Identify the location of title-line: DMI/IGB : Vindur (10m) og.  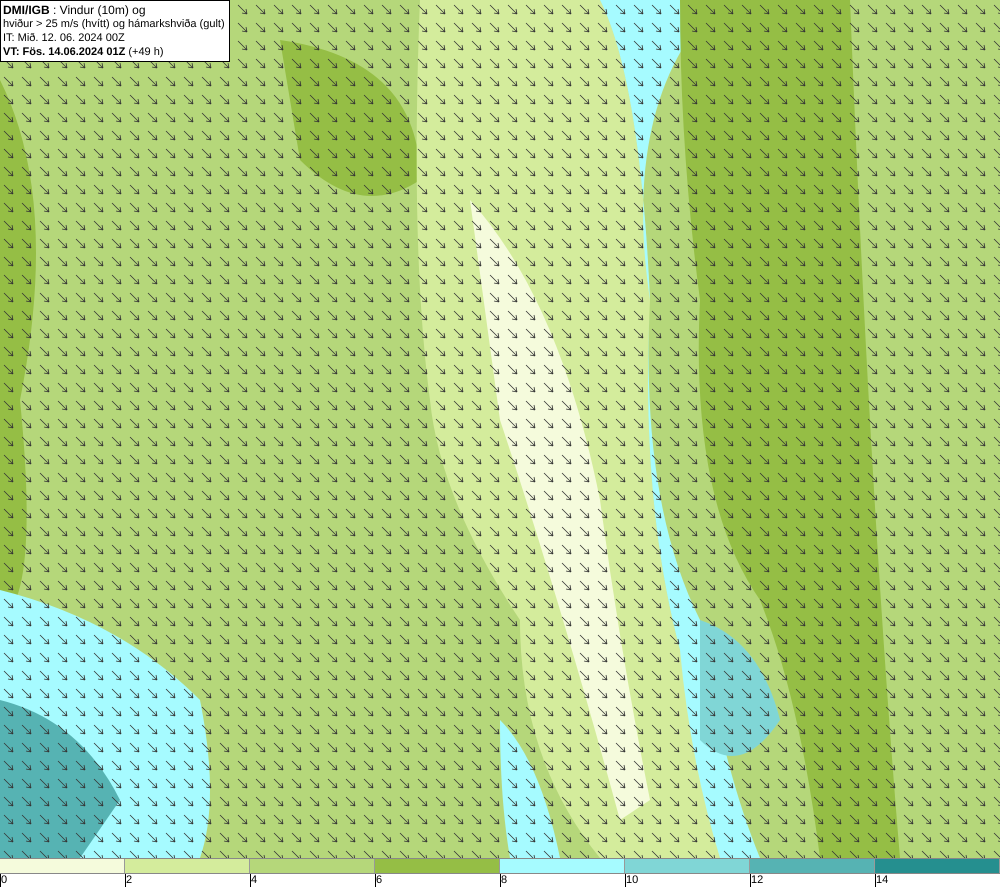
(74, 10).